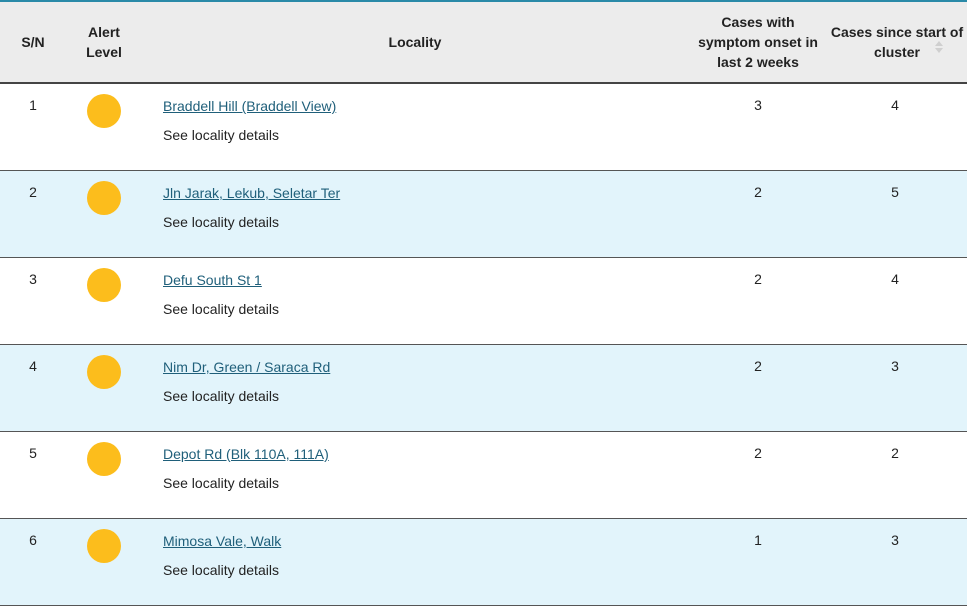 The height and width of the screenshot is (606, 967). Describe the element at coordinates (212, 280) in the screenshot. I see `locality-link: Defu South St 1` at that location.